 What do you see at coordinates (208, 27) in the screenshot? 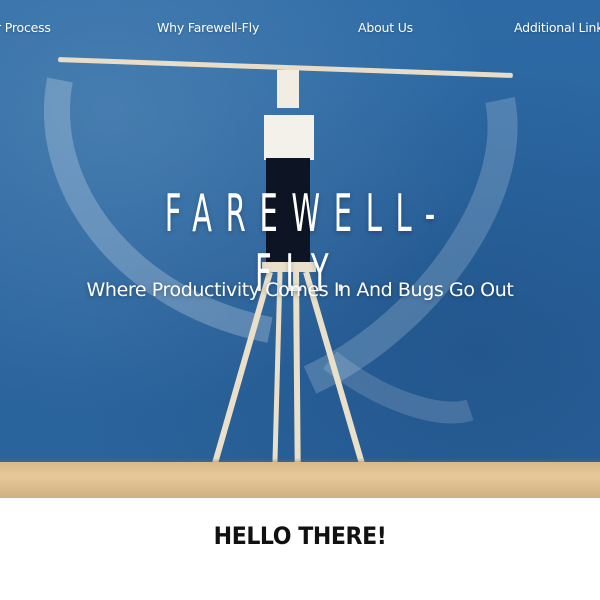
I see `nav-link-why-farewell-fly: Why Farewell-Fly` at bounding box center [208, 27].